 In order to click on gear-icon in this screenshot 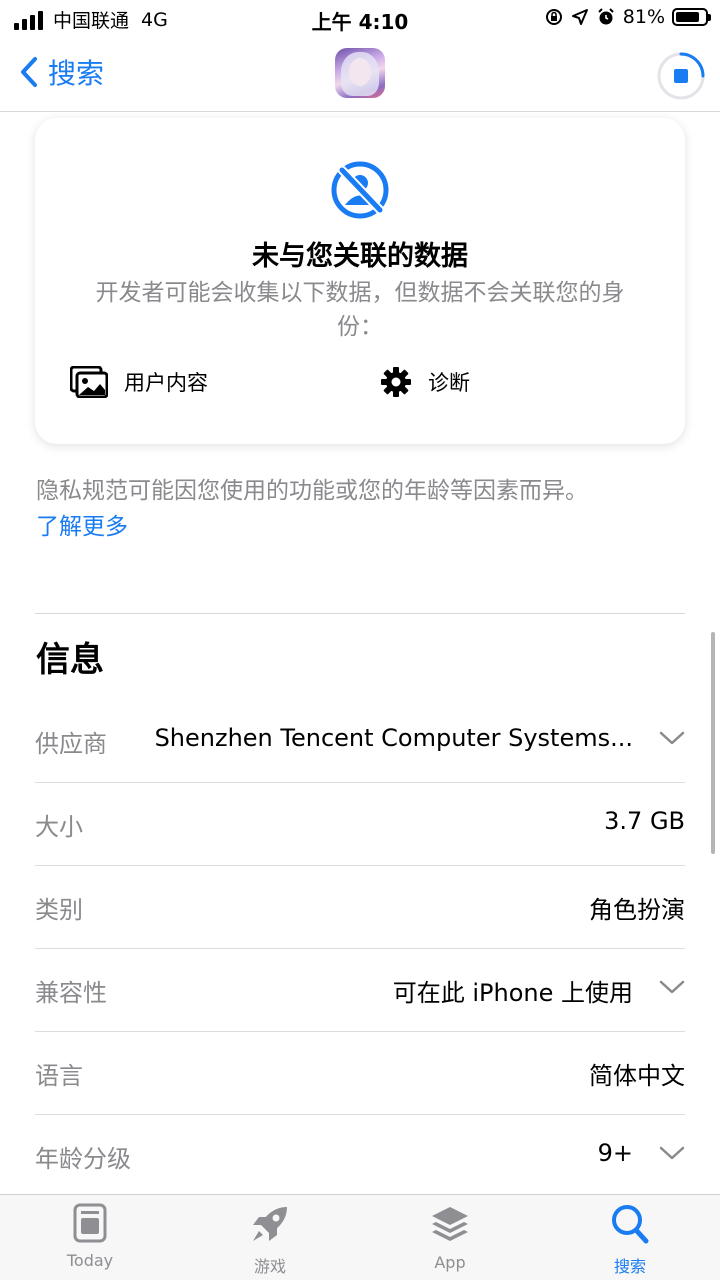, I will do `click(396, 382)`.